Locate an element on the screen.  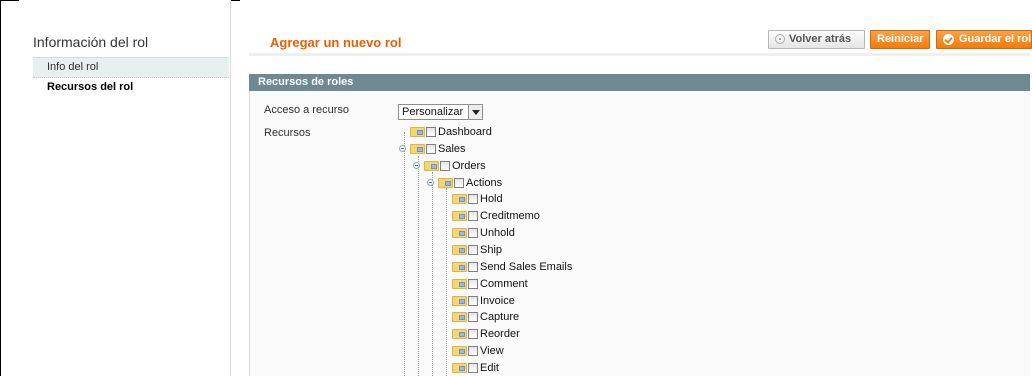
tree-node-label: Reorder is located at coordinates (500, 334).